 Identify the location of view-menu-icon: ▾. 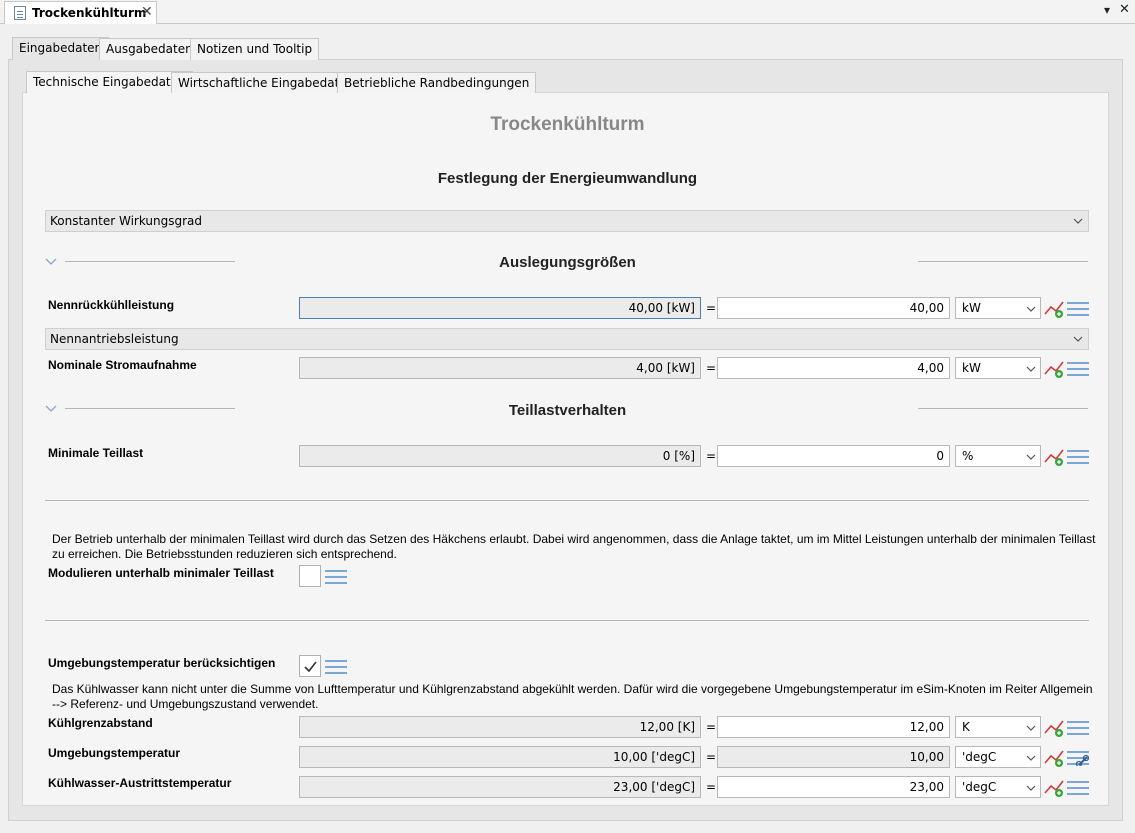
(1107, 10).